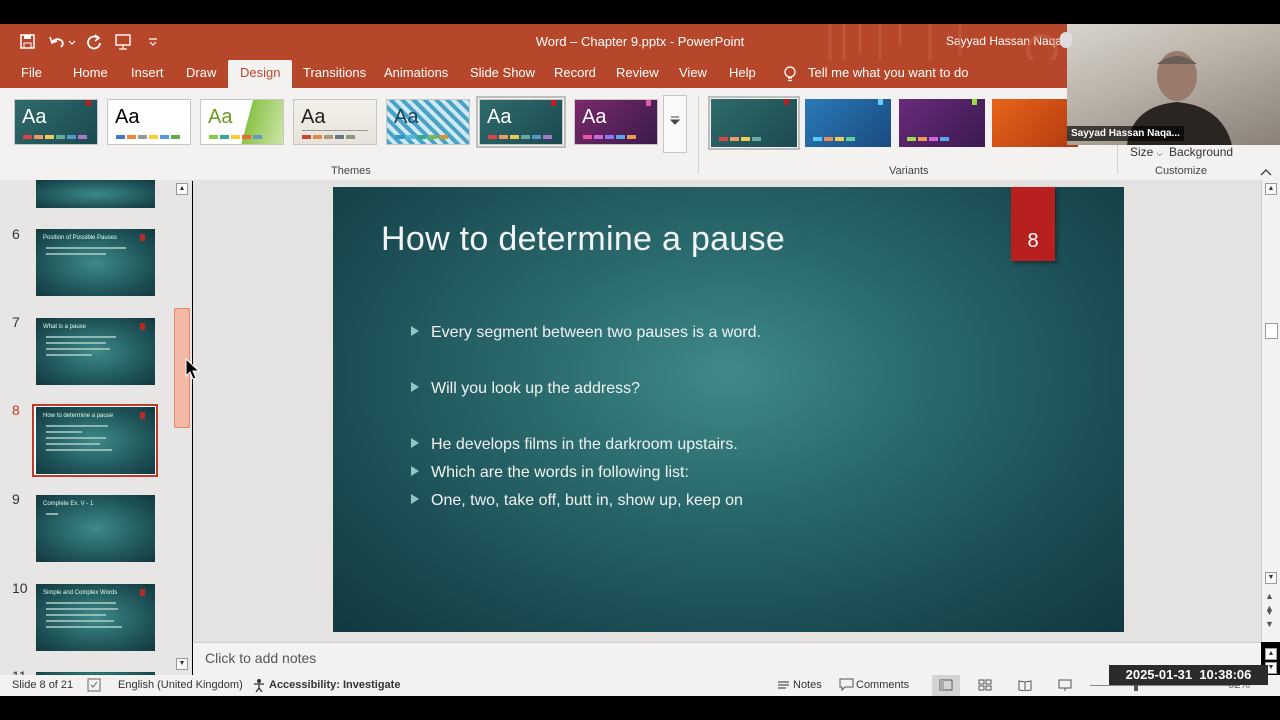 Image resolution: width=1280 pixels, height=720 pixels. I want to click on tab-record: Record, so click(575, 74).